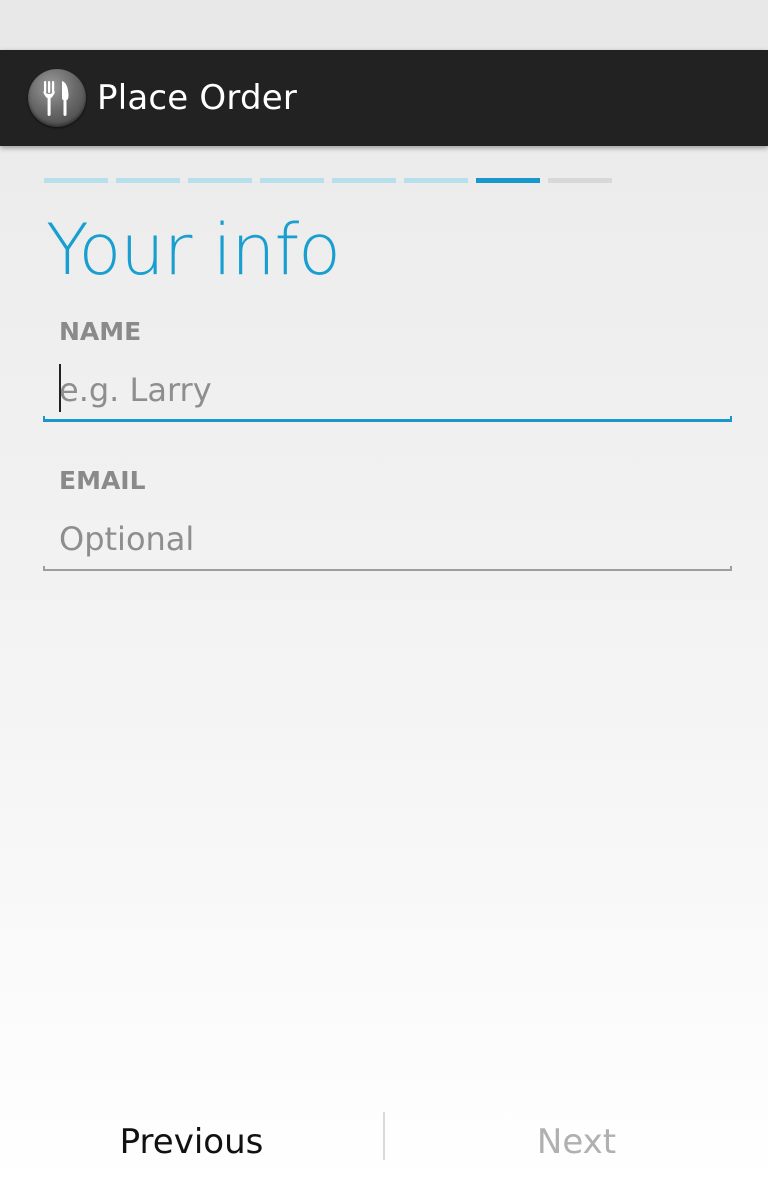  I want to click on page-title: Your info, so click(193, 250).